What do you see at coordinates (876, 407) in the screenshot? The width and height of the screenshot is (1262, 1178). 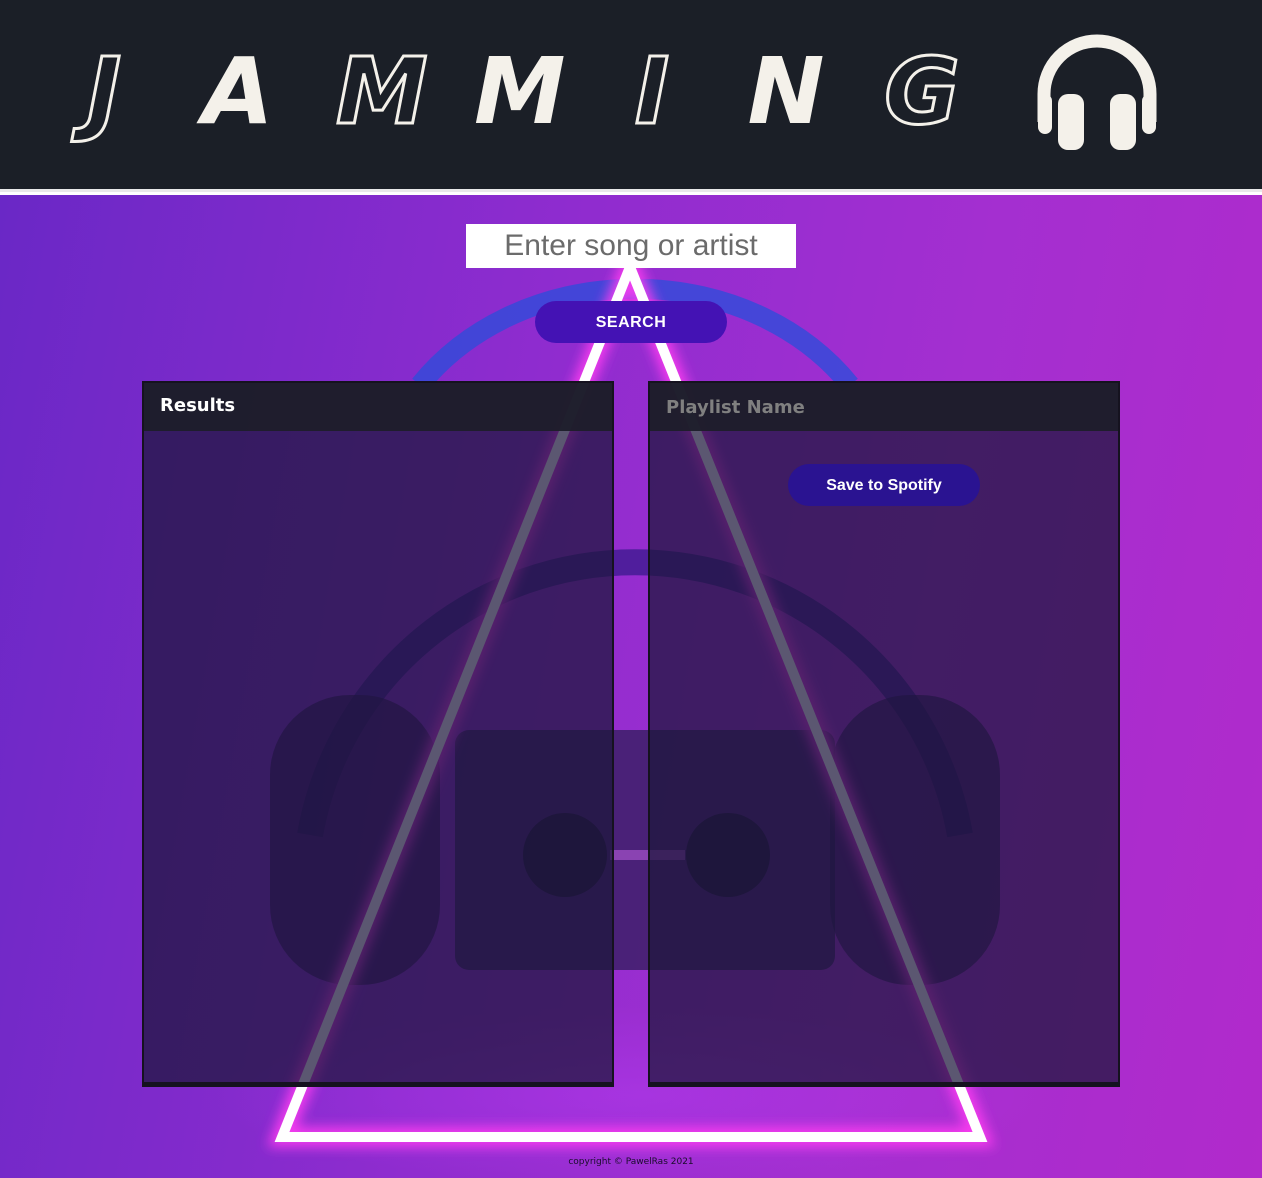 I see `playlist-name-input` at bounding box center [876, 407].